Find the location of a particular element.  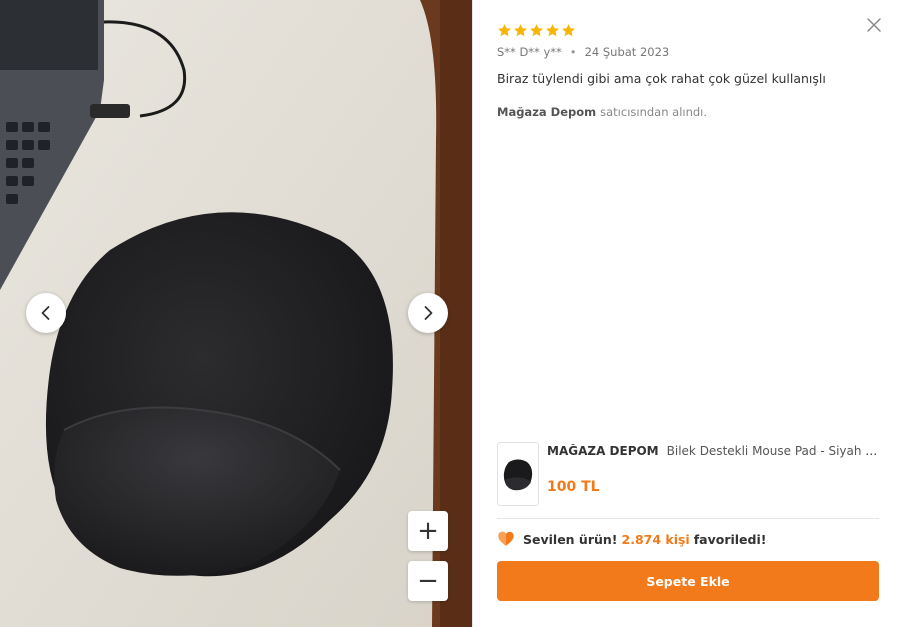

favorites-suffix: favoriledi! is located at coordinates (730, 539).